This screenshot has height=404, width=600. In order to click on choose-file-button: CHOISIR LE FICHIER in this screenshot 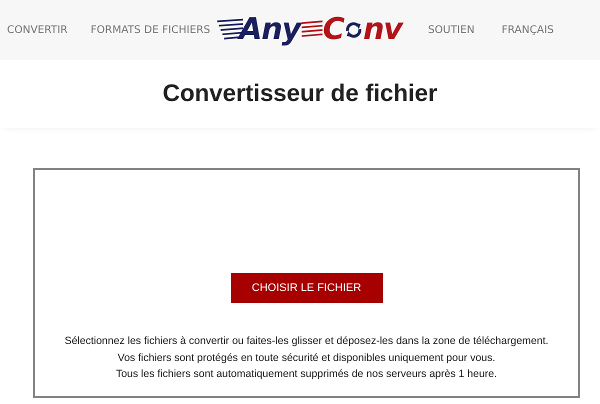, I will do `click(306, 288)`.